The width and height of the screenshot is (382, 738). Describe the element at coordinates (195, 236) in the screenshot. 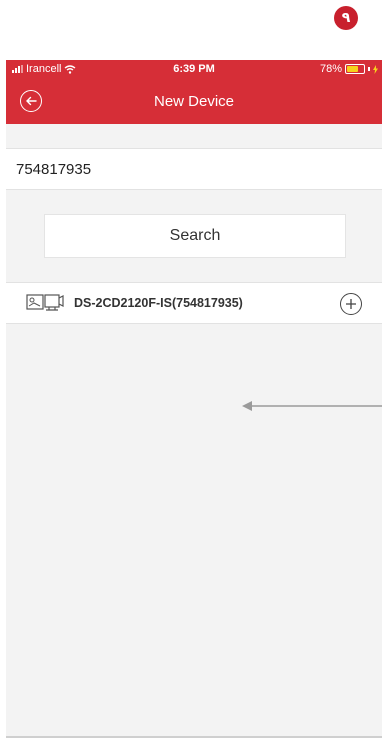

I see `search-button: Search` at that location.